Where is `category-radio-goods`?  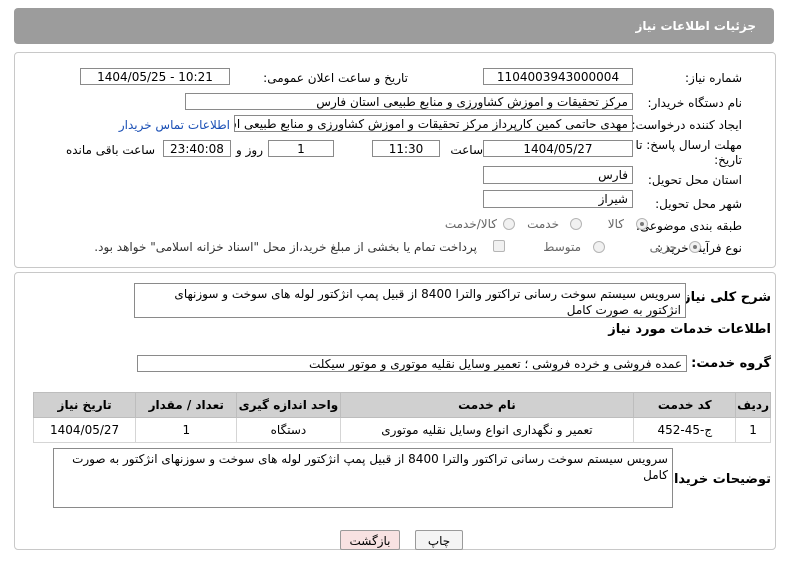
category-radio-goods is located at coordinates (642, 224).